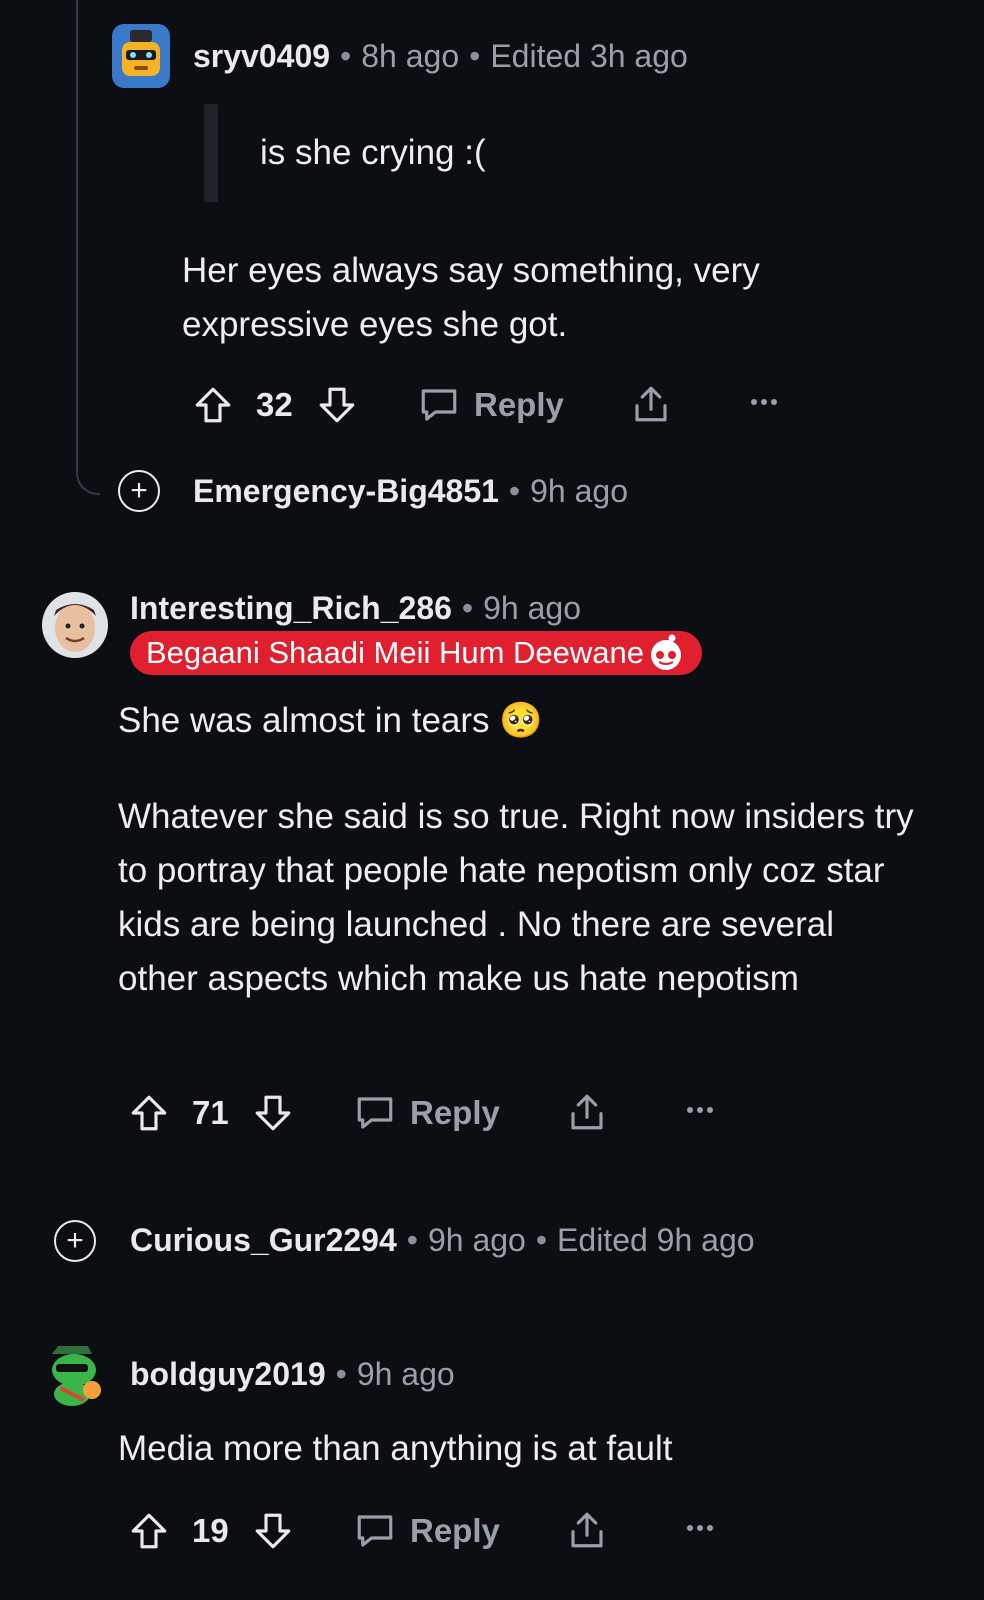 This screenshot has height=1600, width=984. I want to click on thread-line, so click(88, 247).